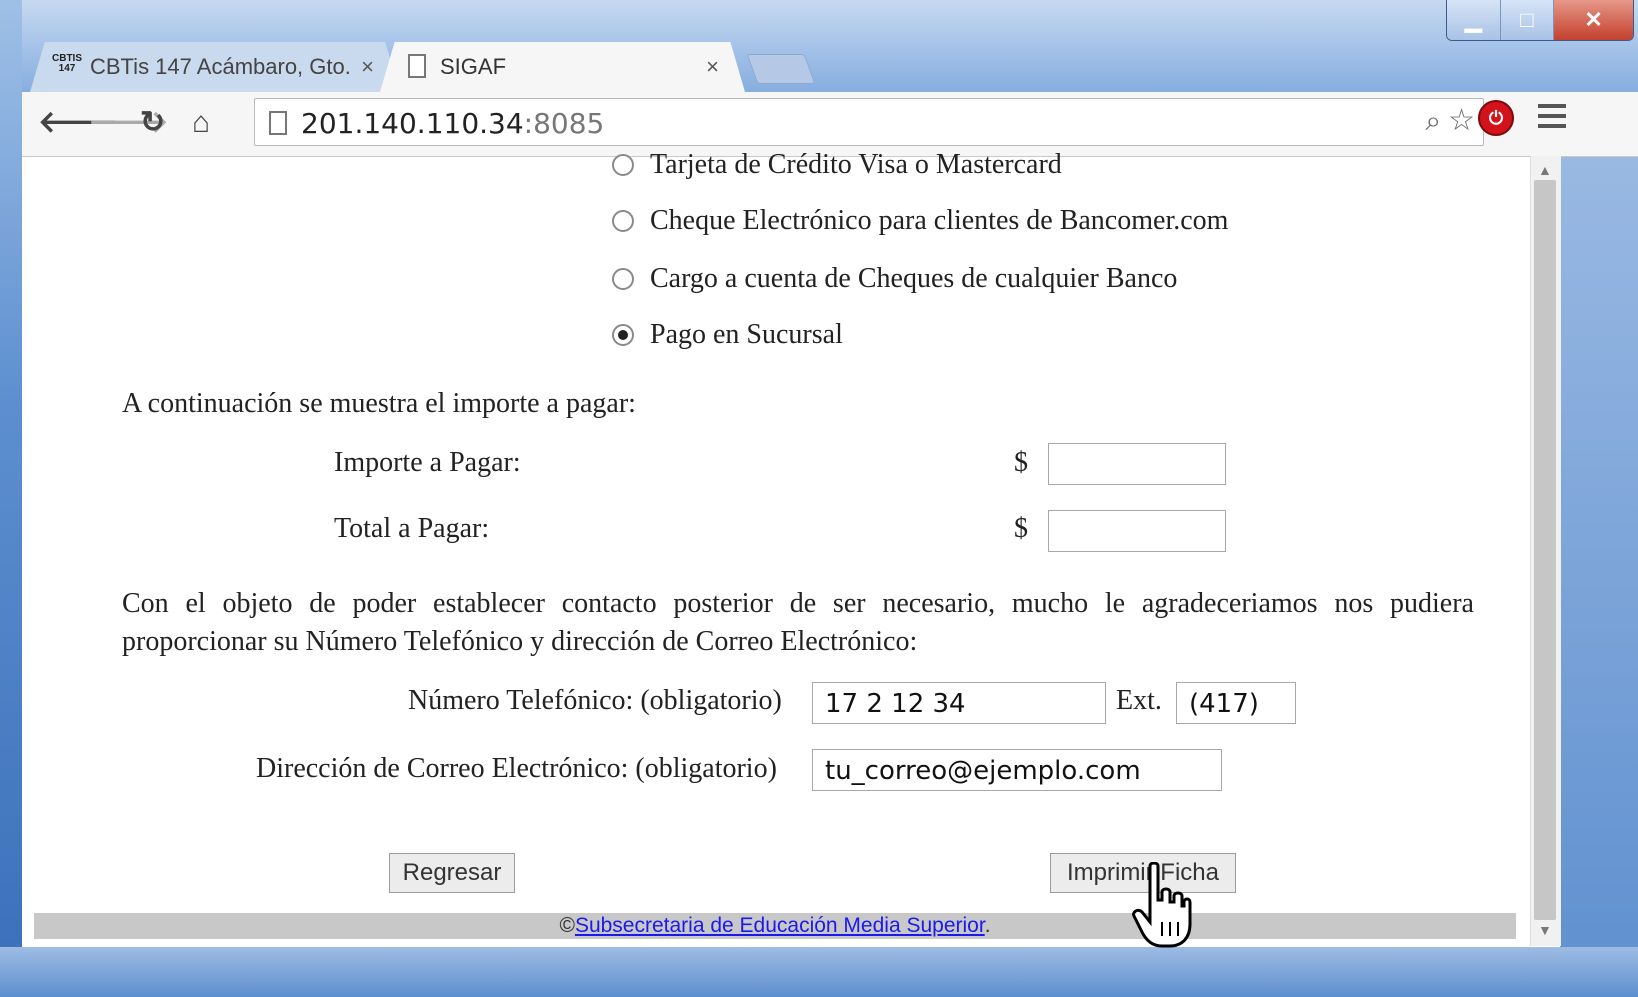 Image resolution: width=1638 pixels, height=997 pixels. Describe the element at coordinates (412, 528) in the screenshot. I see `total-label: Total a Pagar:` at that location.